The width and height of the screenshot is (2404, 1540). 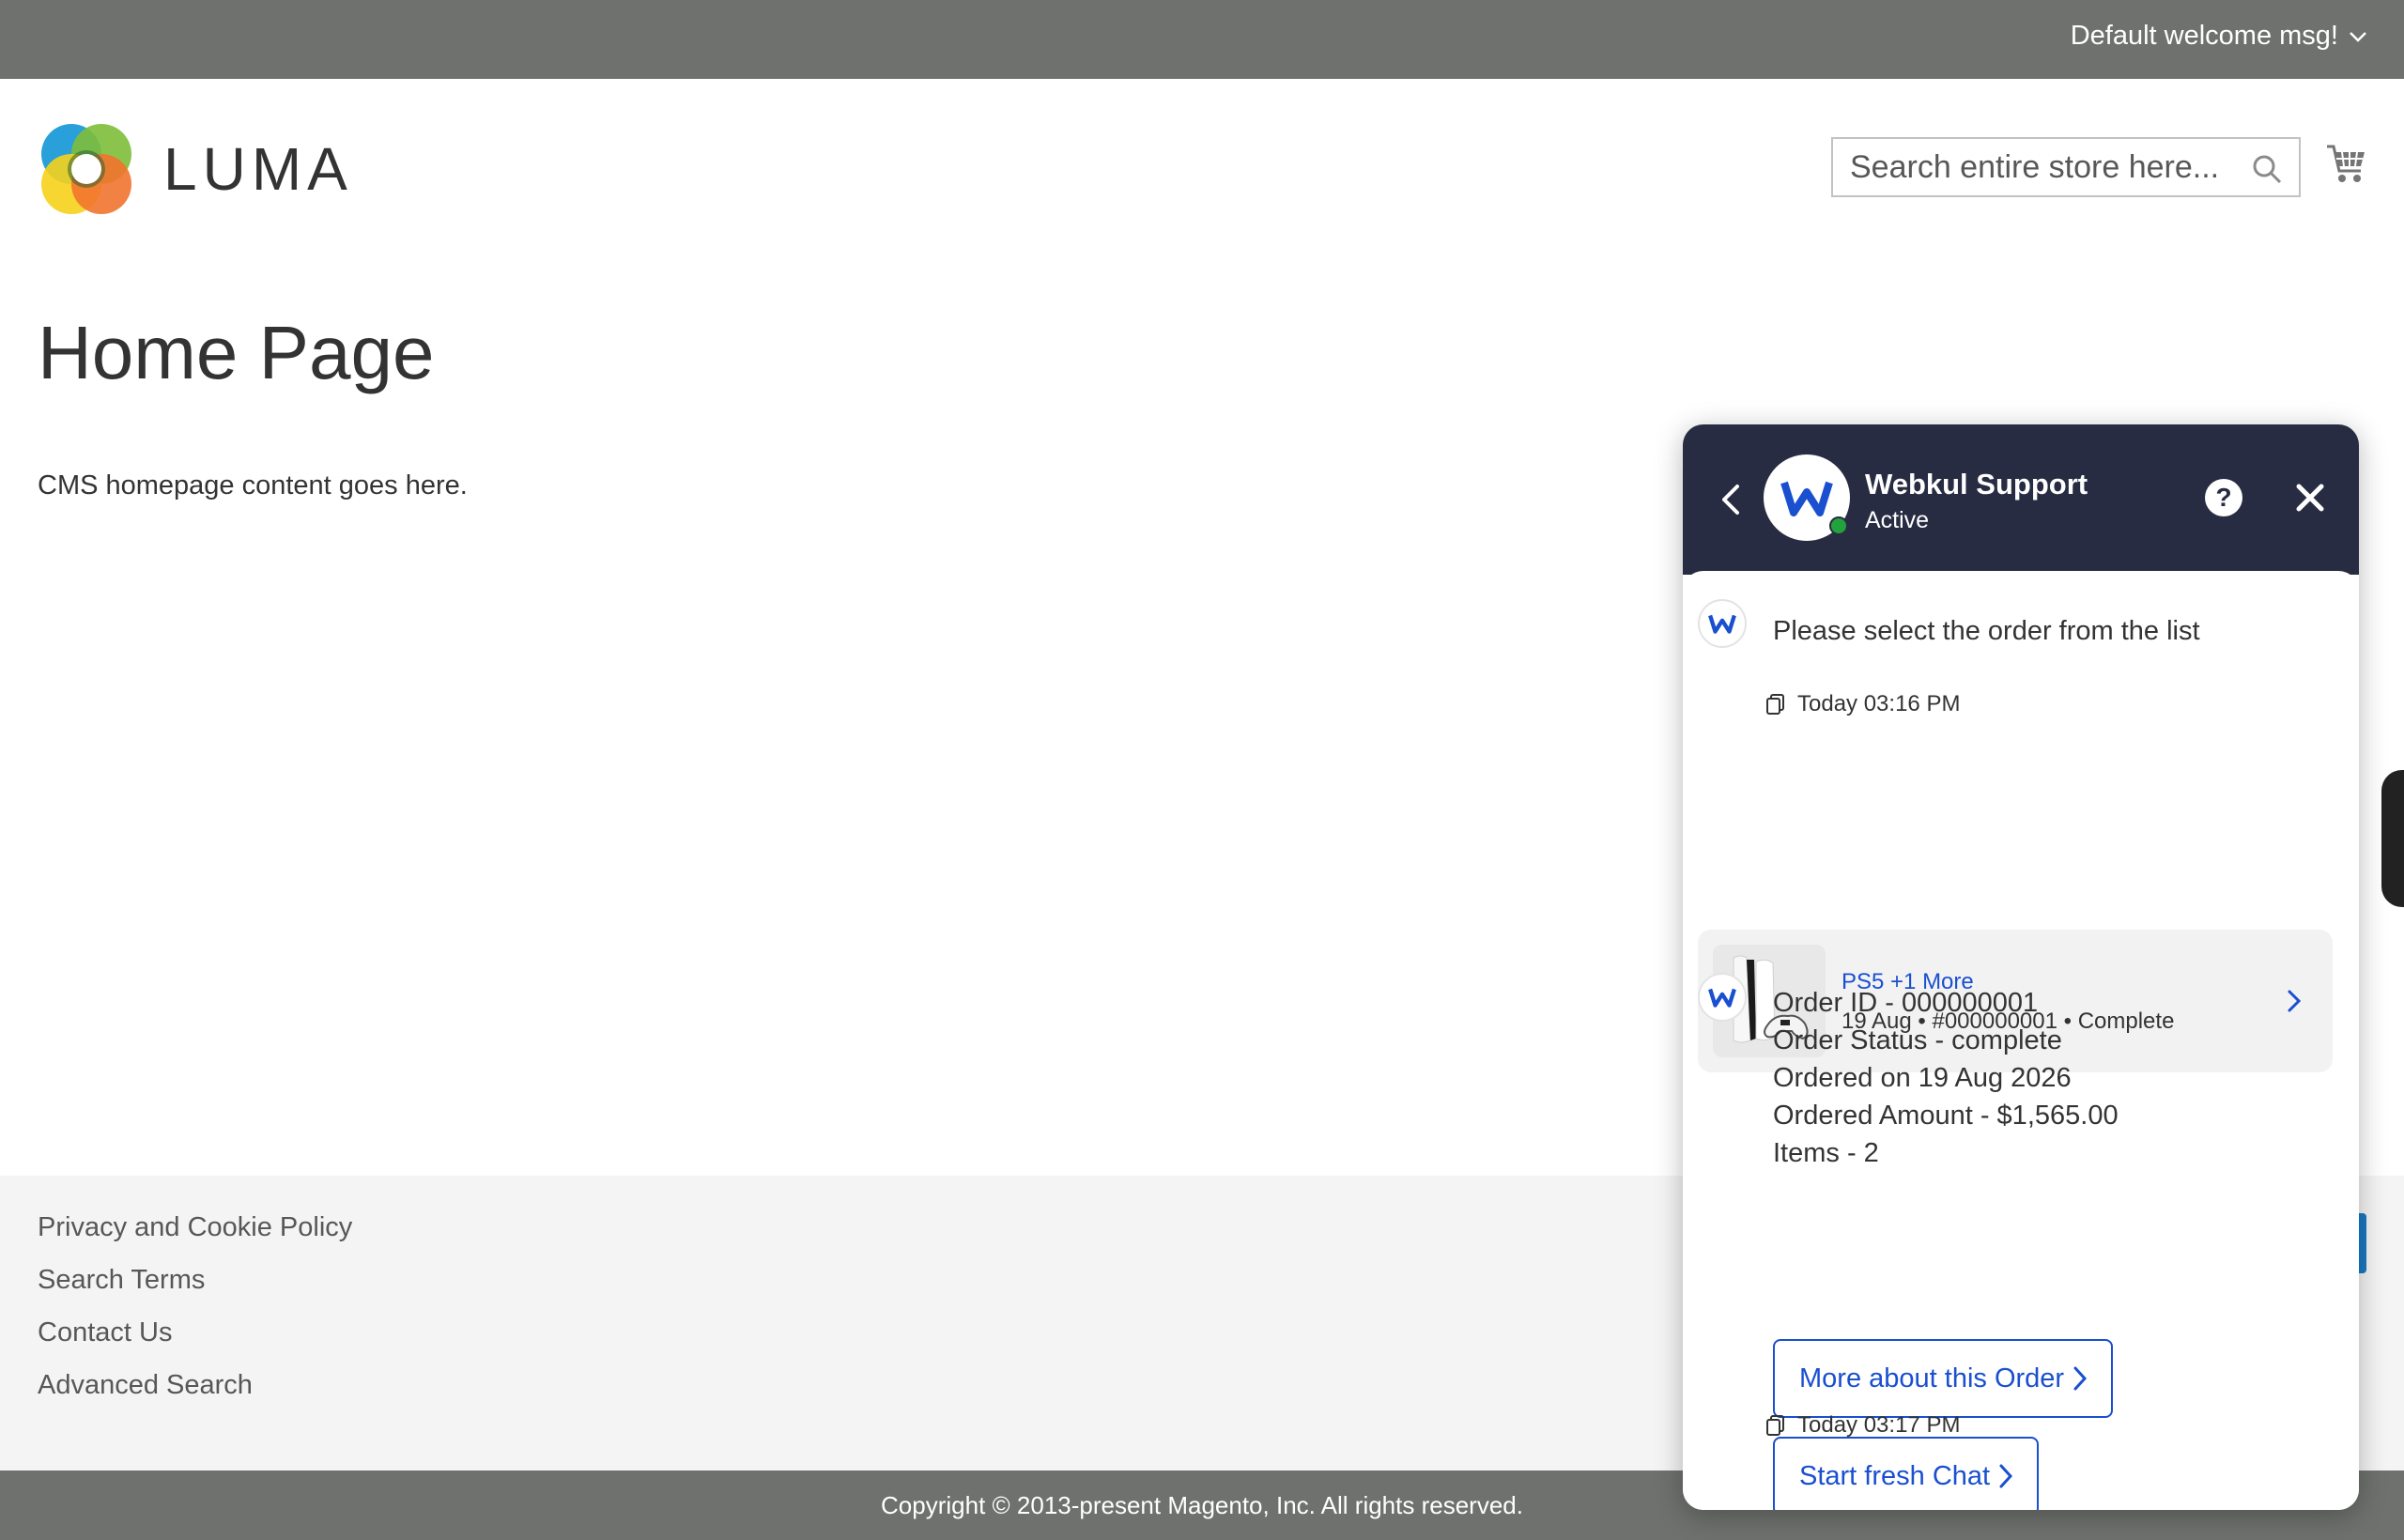 I want to click on top-bar: Default welcome msg!, so click(x=1202, y=39).